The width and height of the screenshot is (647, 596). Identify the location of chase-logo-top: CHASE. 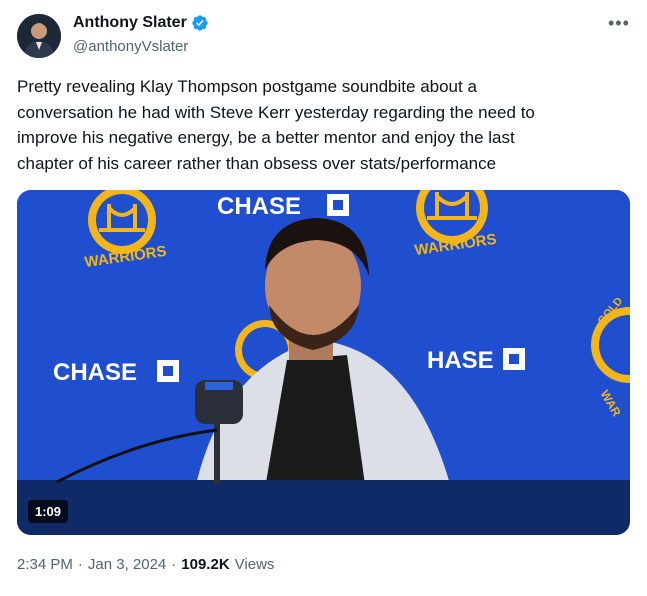
(283, 206).